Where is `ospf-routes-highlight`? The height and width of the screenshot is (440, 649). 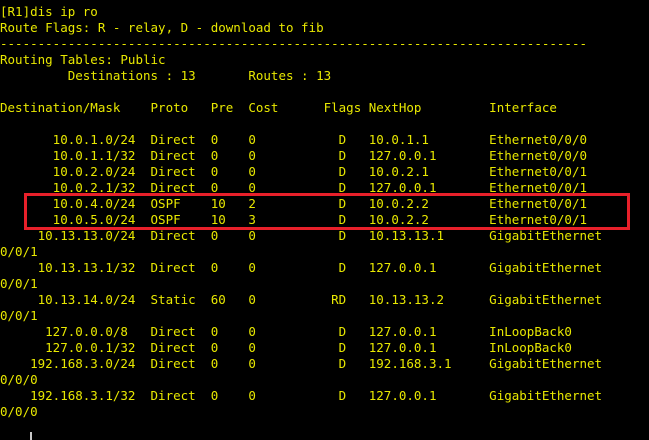 ospf-routes-highlight is located at coordinates (327, 211).